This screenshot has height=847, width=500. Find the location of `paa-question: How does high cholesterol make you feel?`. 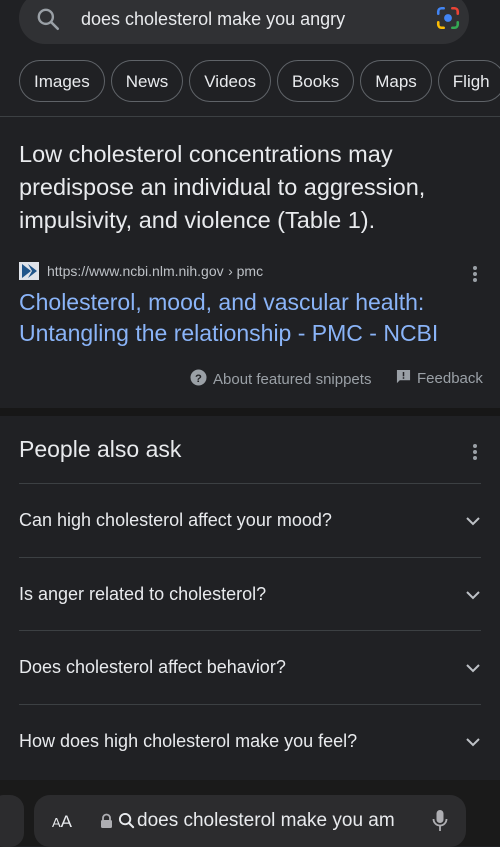

paa-question: How does high cholesterol make you feel? is located at coordinates (250, 741).